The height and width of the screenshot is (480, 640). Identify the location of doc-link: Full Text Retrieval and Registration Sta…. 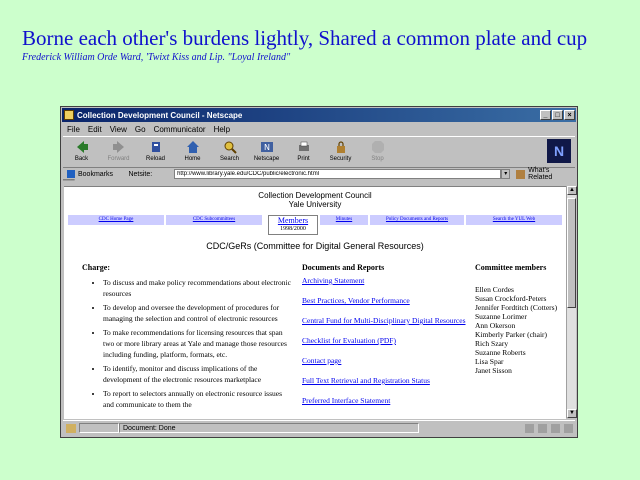
(386, 380).